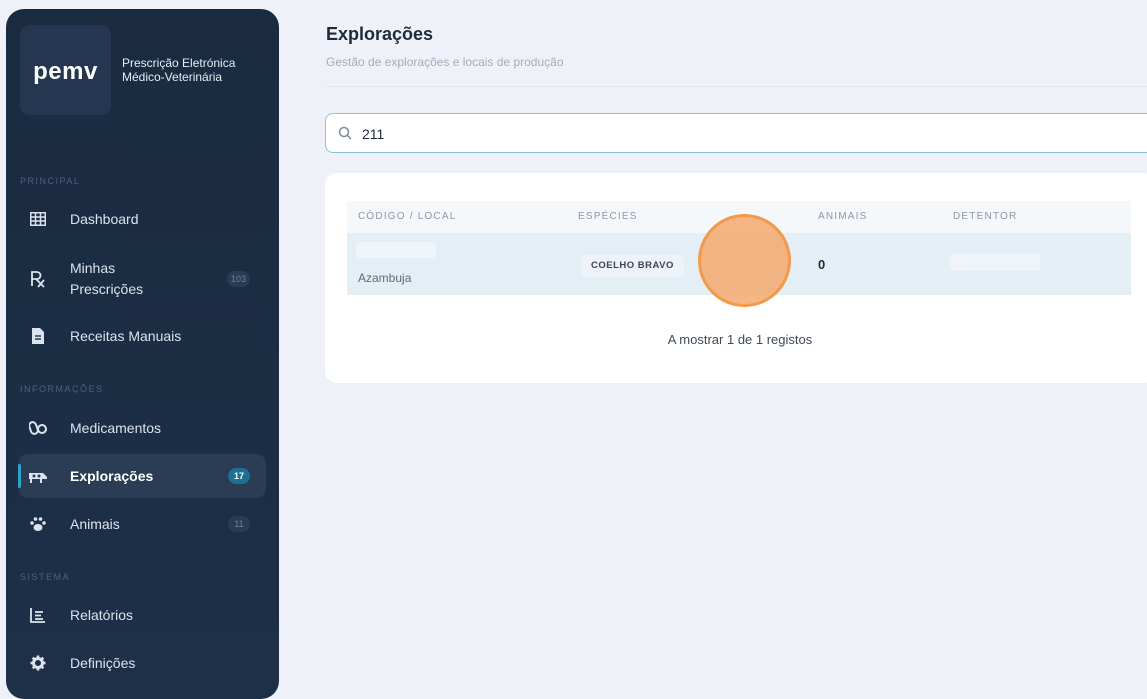  Describe the element at coordinates (345, 135) in the screenshot. I see `search-icon` at that location.